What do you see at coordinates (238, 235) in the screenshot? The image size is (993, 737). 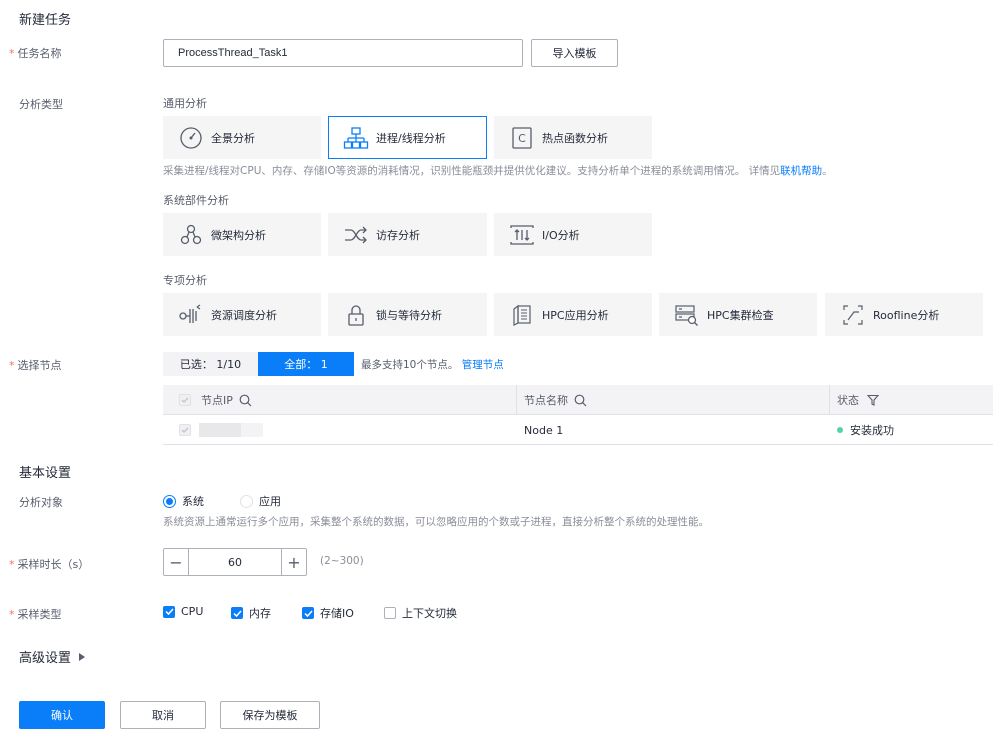 I see `card-label: 微架构分析` at bounding box center [238, 235].